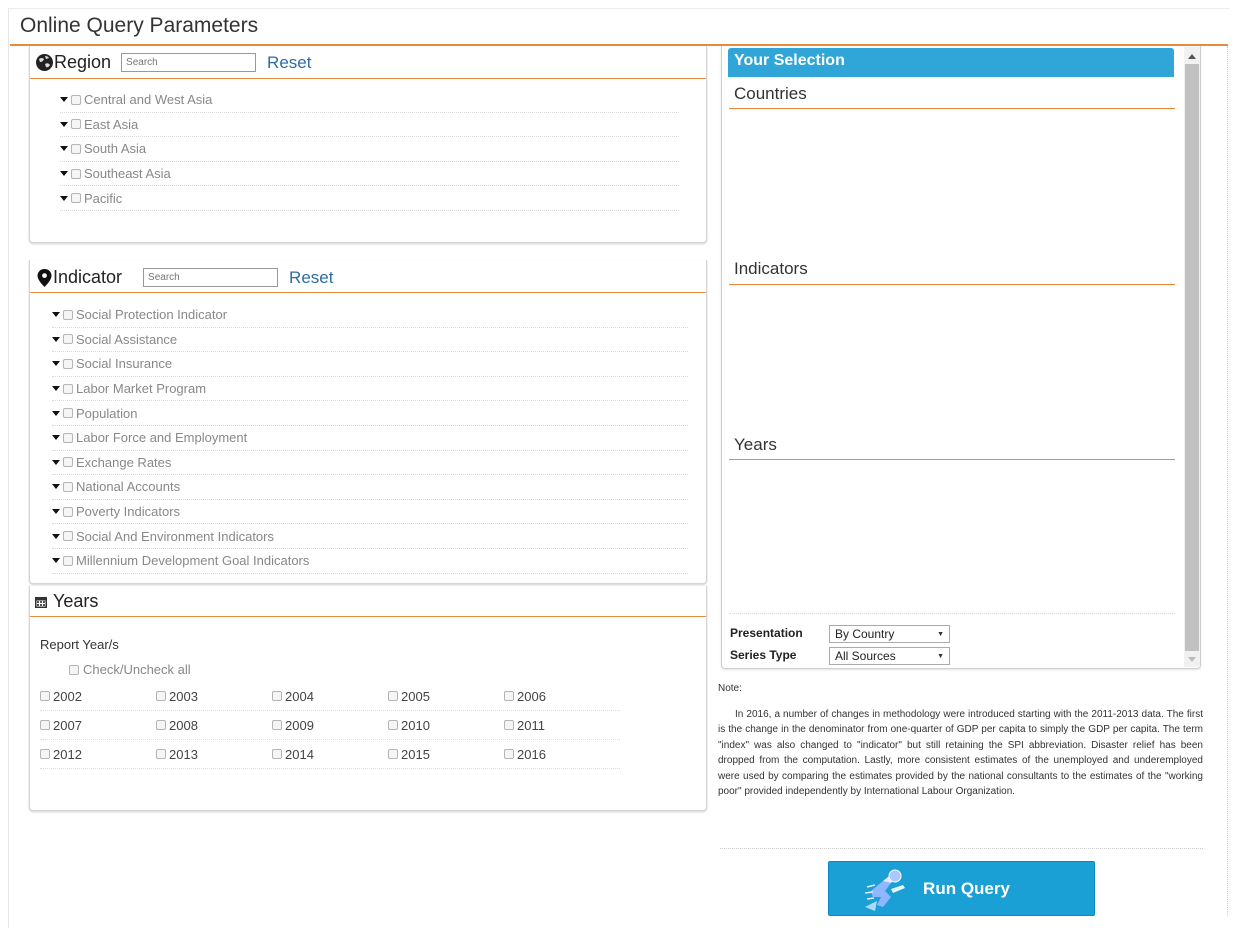 This screenshot has width=1239, height=928. What do you see at coordinates (369, 100) in the screenshot?
I see `list-item: Central and West Asia` at bounding box center [369, 100].